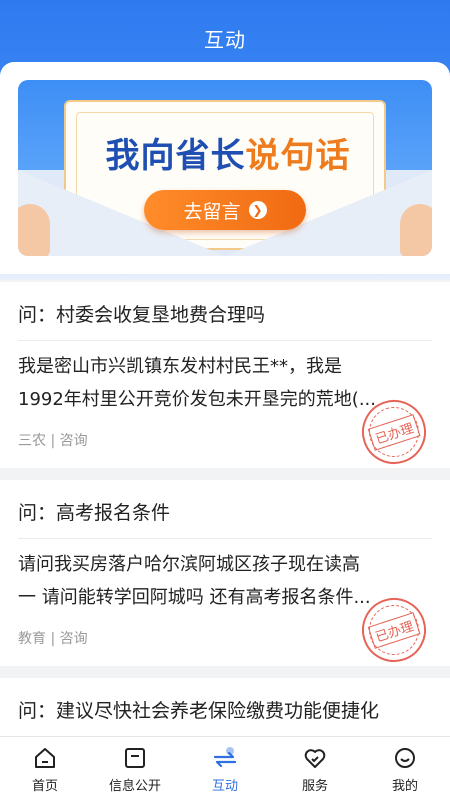 Image resolution: width=450 pixels, height=800 pixels. What do you see at coordinates (34, 230) in the screenshot?
I see `hand-left-illustration` at bounding box center [34, 230].